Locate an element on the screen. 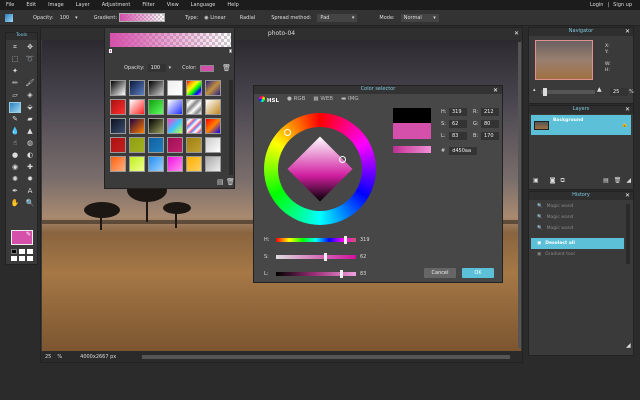 This screenshot has height=400, width=640. hue-handle is located at coordinates (287, 132).